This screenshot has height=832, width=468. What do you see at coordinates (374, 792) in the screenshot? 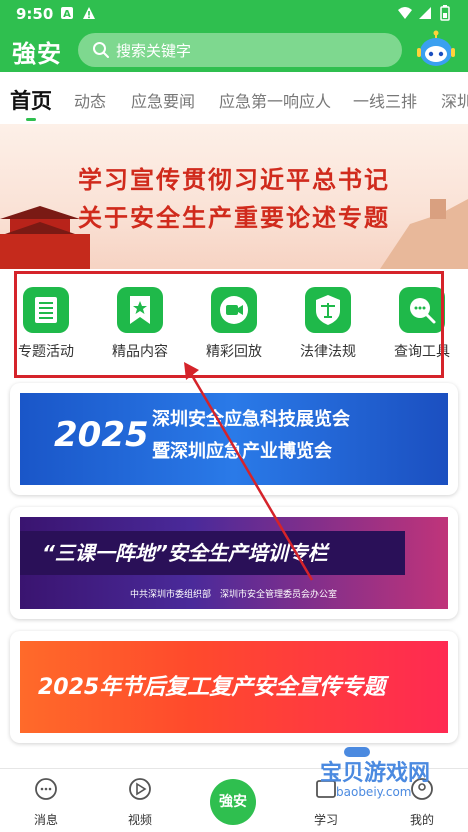
I see `watermark-url: baobeiy.com` at bounding box center [374, 792].